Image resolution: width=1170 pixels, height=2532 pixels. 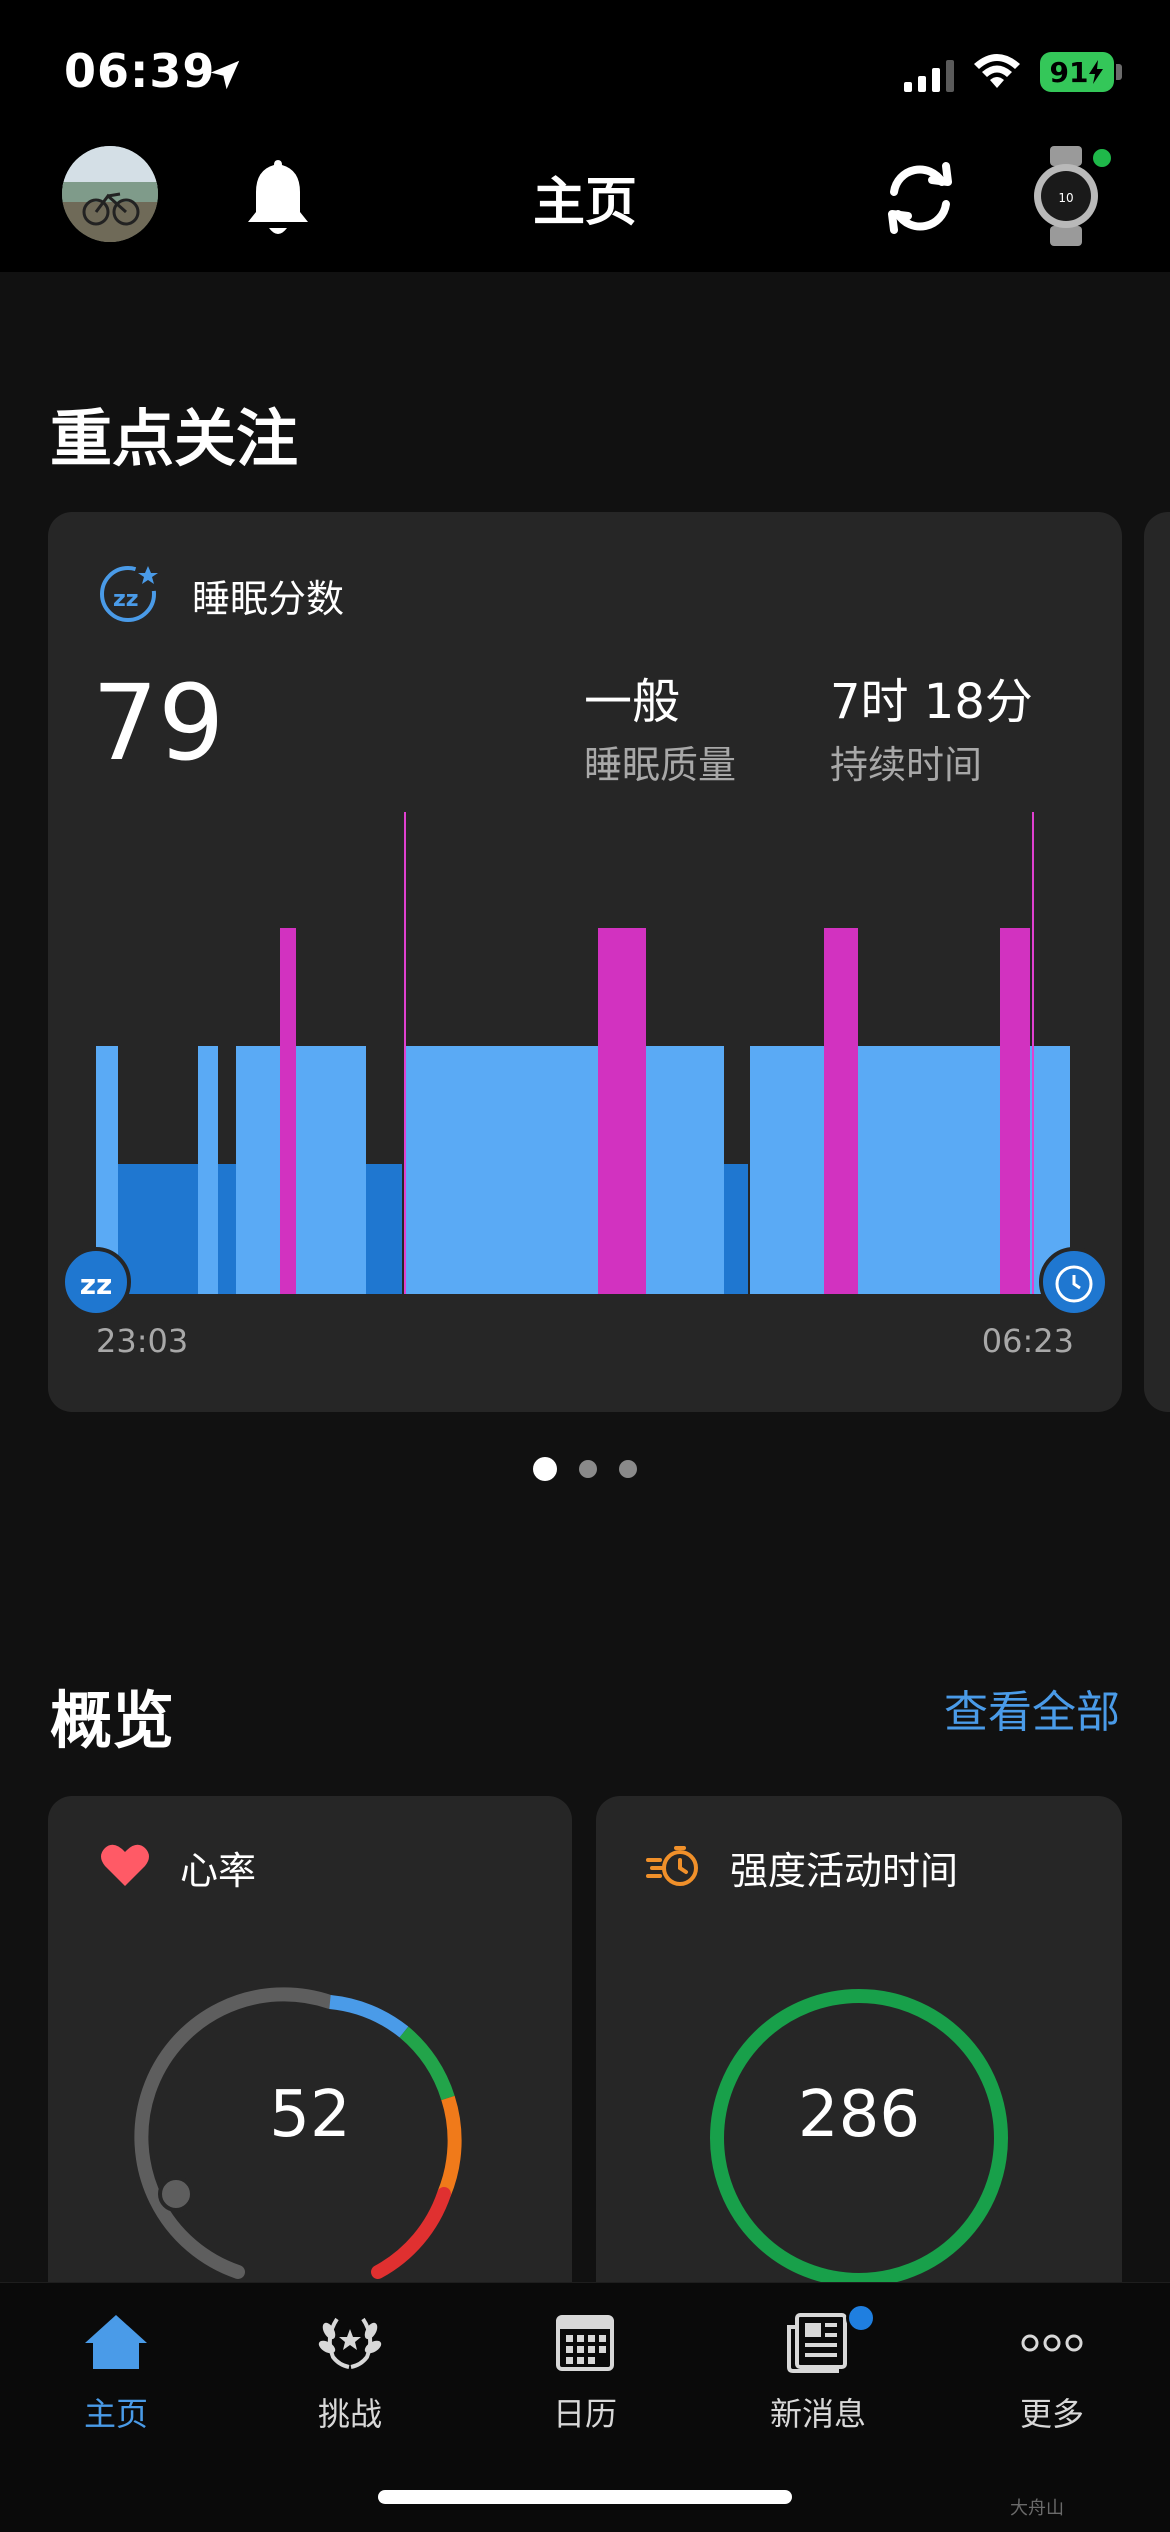 I want to click on battery-indicator: 91, so click(x=1077, y=72).